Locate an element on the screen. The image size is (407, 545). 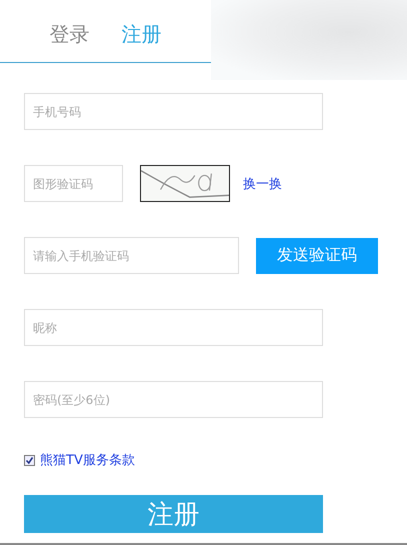
send-code-button: 发送验证码 is located at coordinates (317, 256).